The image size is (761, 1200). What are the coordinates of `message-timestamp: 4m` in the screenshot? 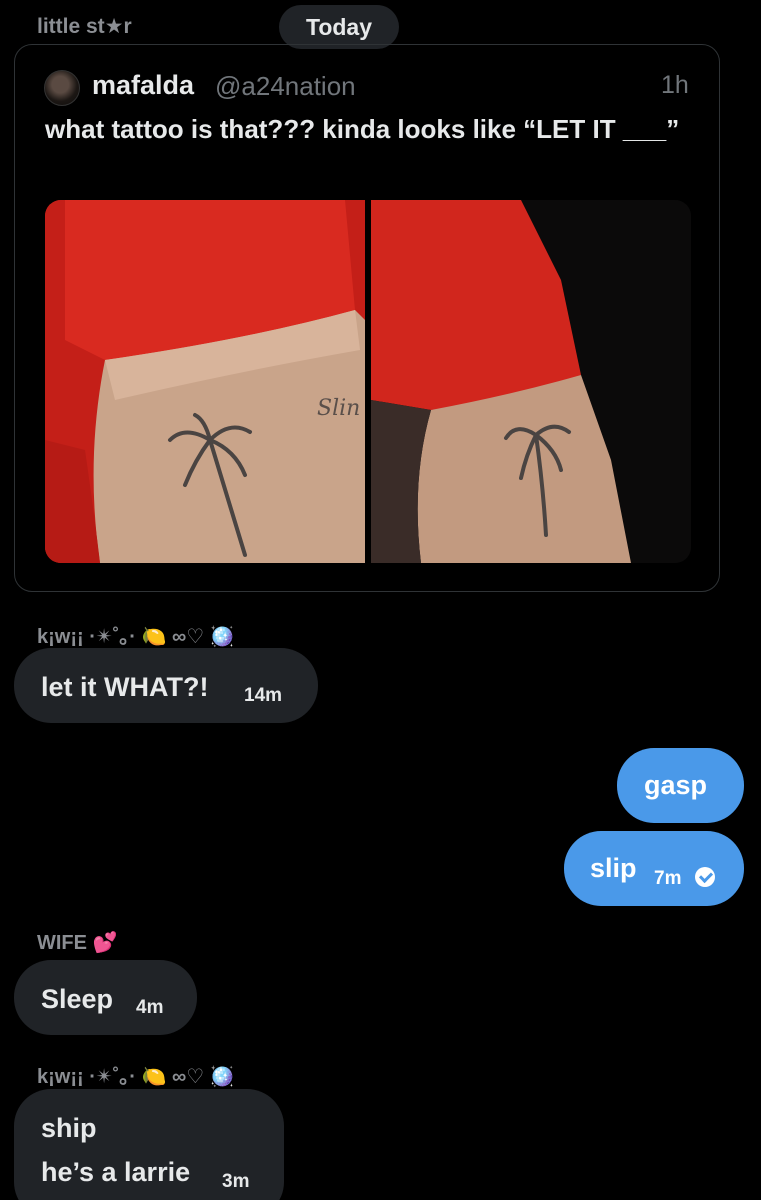 It's located at (150, 1007).